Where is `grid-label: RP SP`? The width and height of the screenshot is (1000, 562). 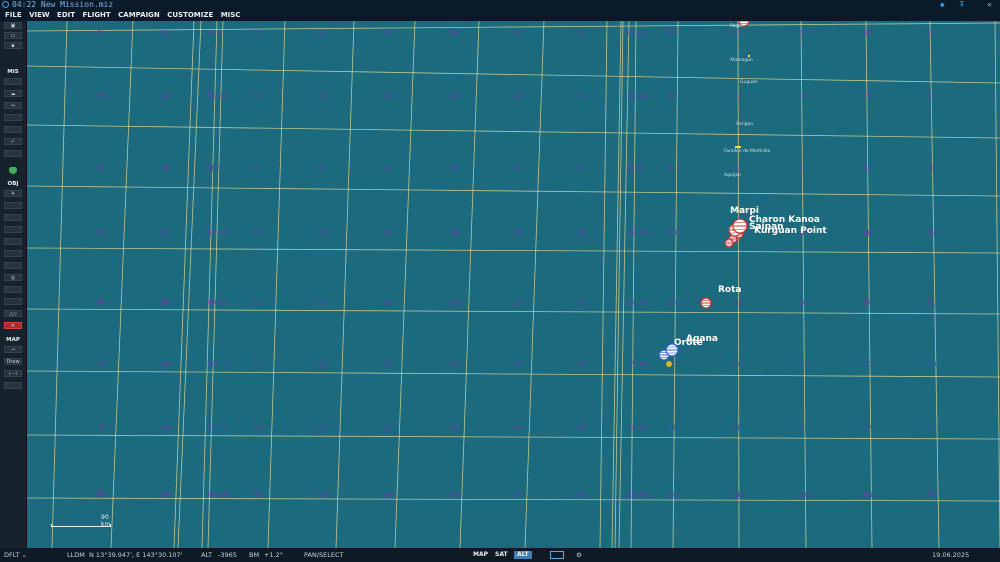 grid-label: RP SP is located at coordinates (217, 428).